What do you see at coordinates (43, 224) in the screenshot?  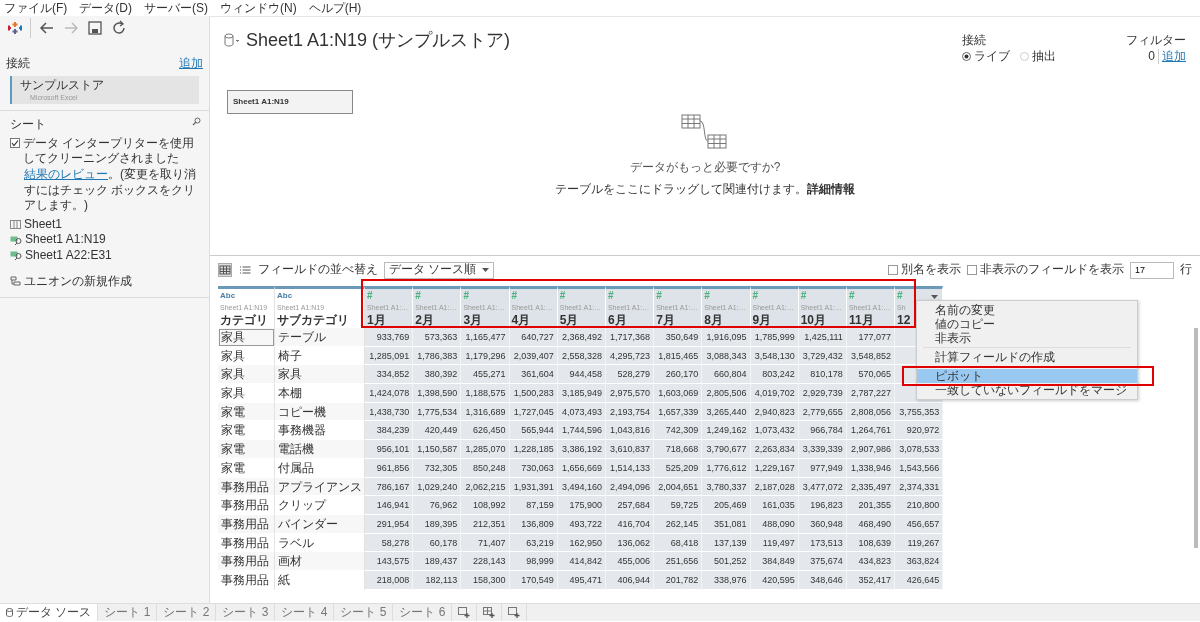 I see `sheet-item: Sheet1` at bounding box center [43, 224].